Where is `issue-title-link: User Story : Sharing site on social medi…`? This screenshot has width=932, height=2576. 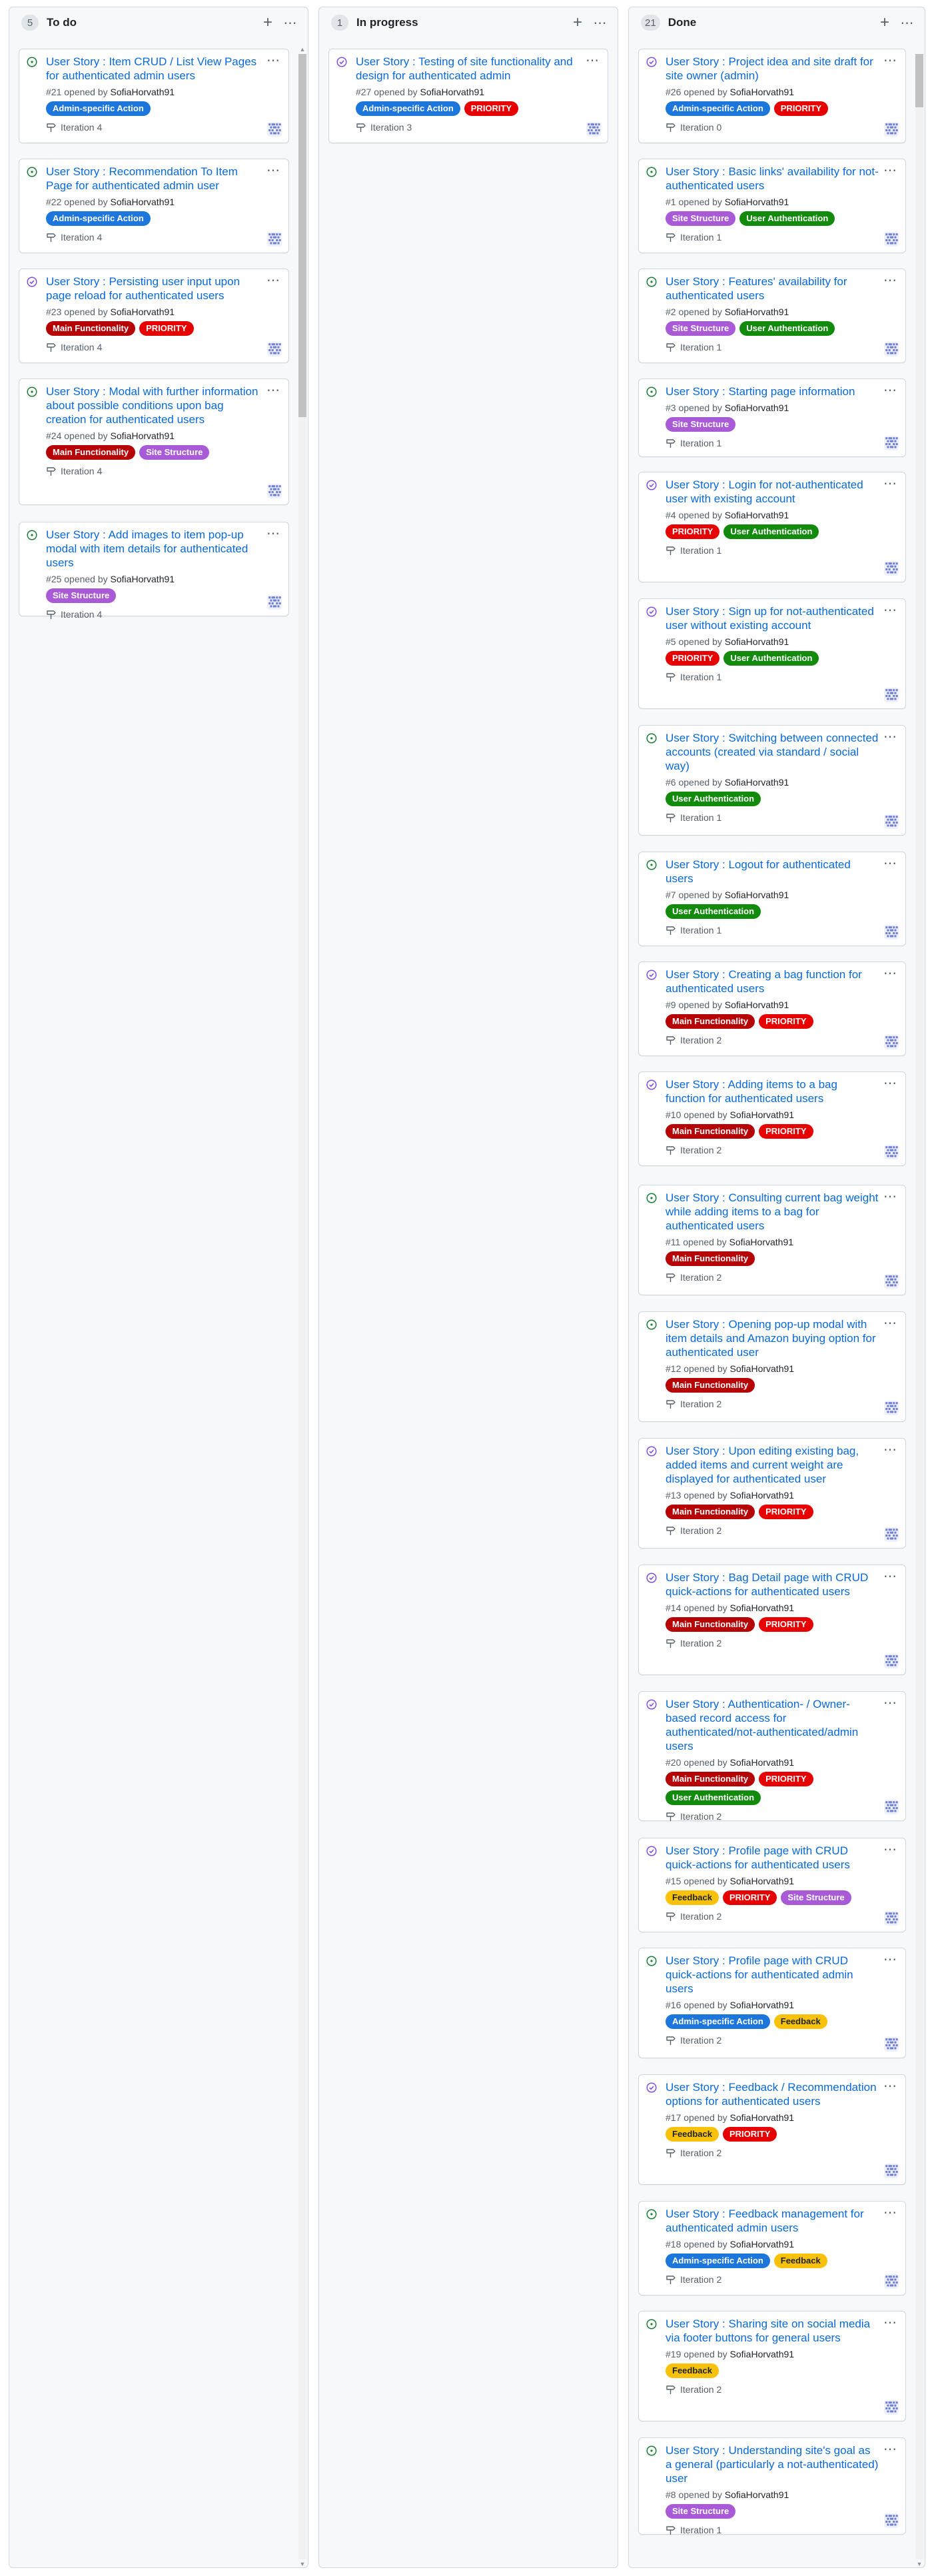
issue-title-link: User Story : Sharing site on social medi… is located at coordinates (772, 2331).